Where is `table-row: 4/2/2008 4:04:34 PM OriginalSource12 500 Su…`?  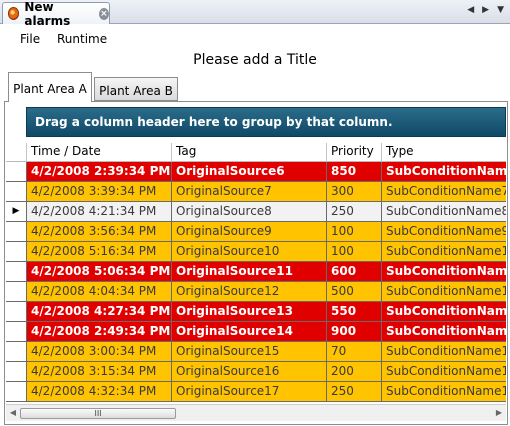
table-row: 4/2/2008 4:04:34 PM OriginalSource12 500 Su… is located at coordinates (256, 292).